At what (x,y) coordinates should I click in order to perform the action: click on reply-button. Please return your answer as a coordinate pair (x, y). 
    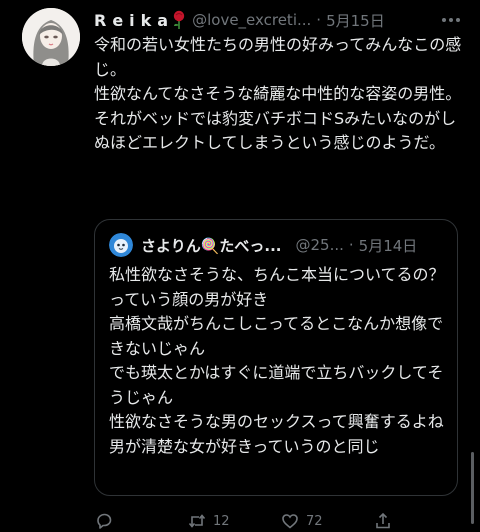
    Looking at the image, I should click on (140, 521).